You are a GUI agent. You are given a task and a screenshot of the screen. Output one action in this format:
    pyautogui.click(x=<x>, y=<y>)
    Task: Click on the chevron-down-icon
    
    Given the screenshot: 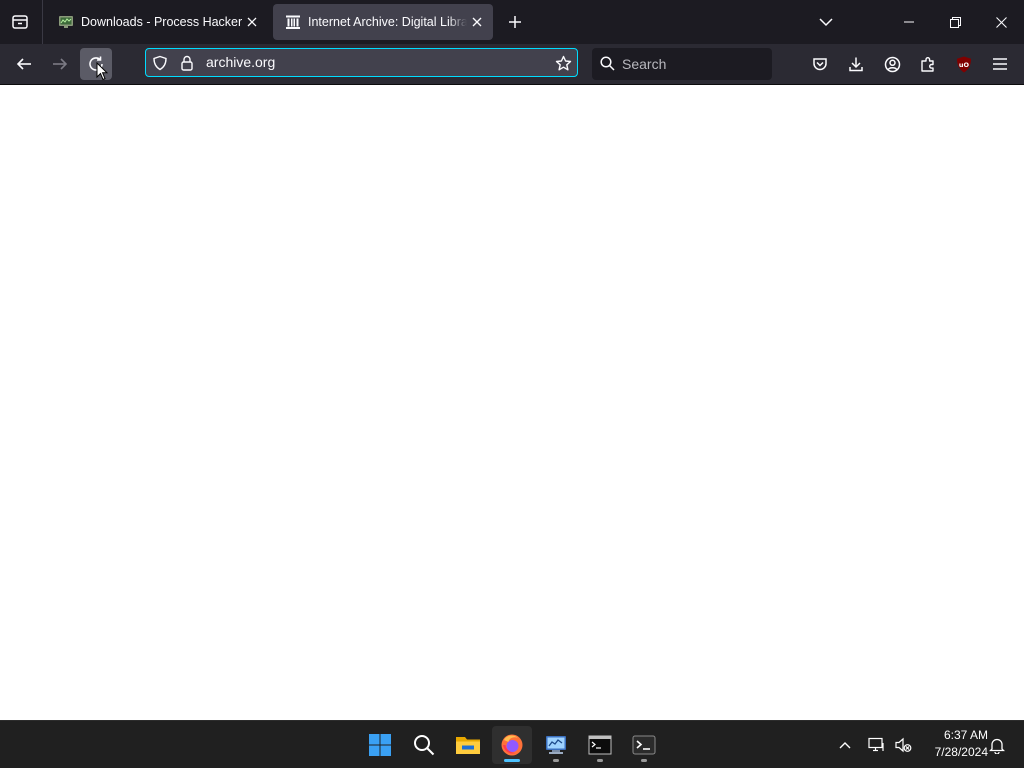 What is the action you would take?
    pyautogui.click(x=826, y=22)
    